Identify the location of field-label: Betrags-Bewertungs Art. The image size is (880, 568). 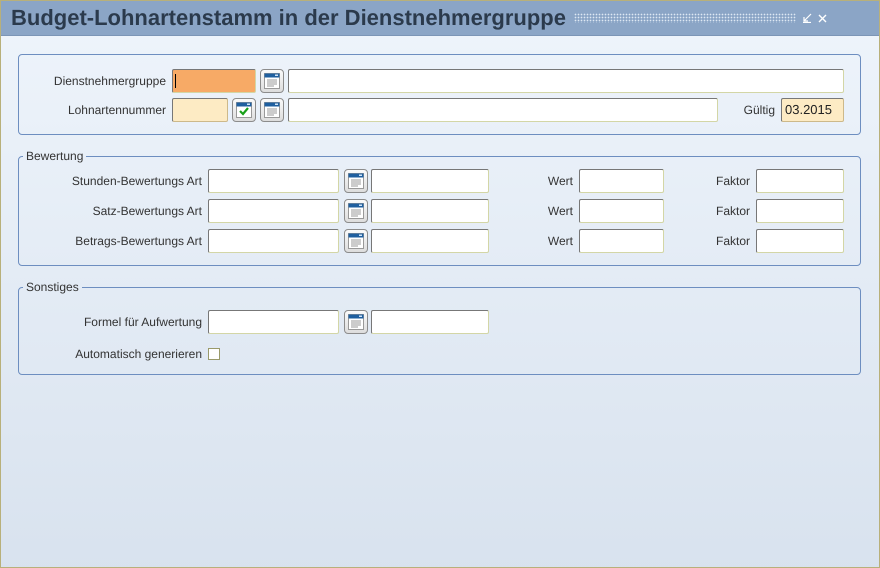
(138, 241).